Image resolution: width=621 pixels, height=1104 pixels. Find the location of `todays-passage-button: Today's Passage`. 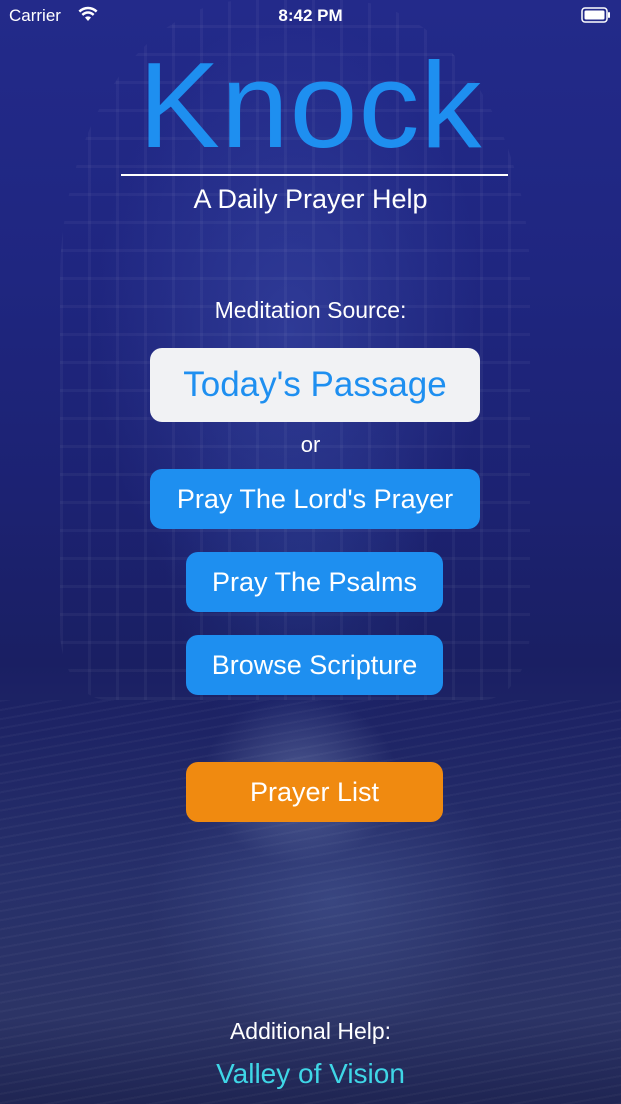

todays-passage-button: Today's Passage is located at coordinates (315, 385).